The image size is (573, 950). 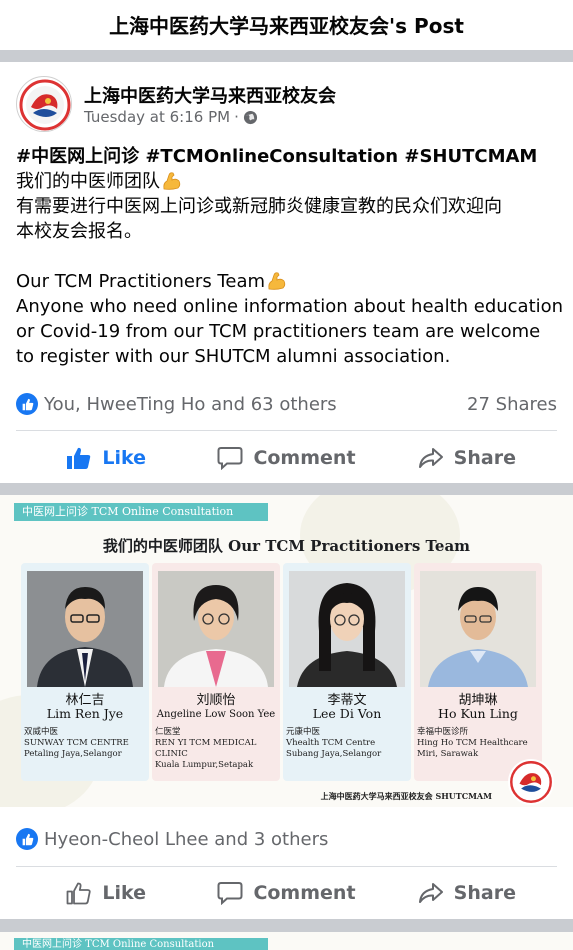 What do you see at coordinates (157, 117) in the screenshot?
I see `post-timestamp: Tuesday at 6:16 PM` at bounding box center [157, 117].